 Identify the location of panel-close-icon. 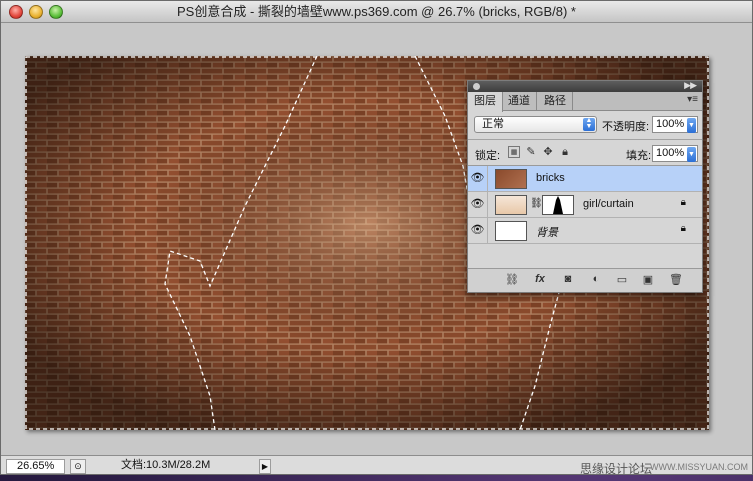
(476, 86).